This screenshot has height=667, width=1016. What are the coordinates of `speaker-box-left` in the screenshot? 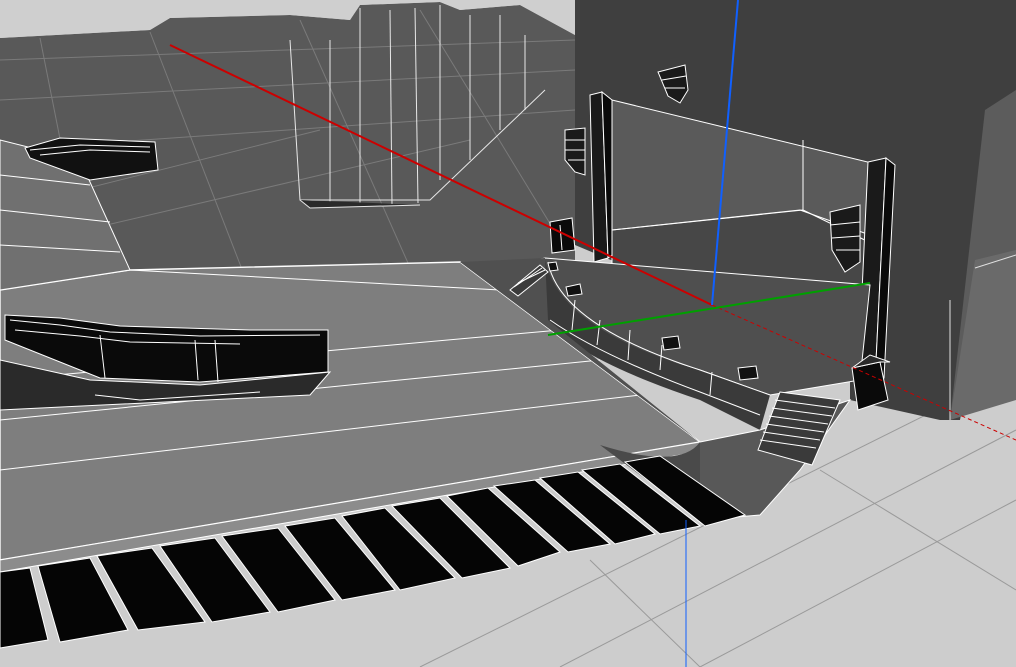 It's located at (562, 235).